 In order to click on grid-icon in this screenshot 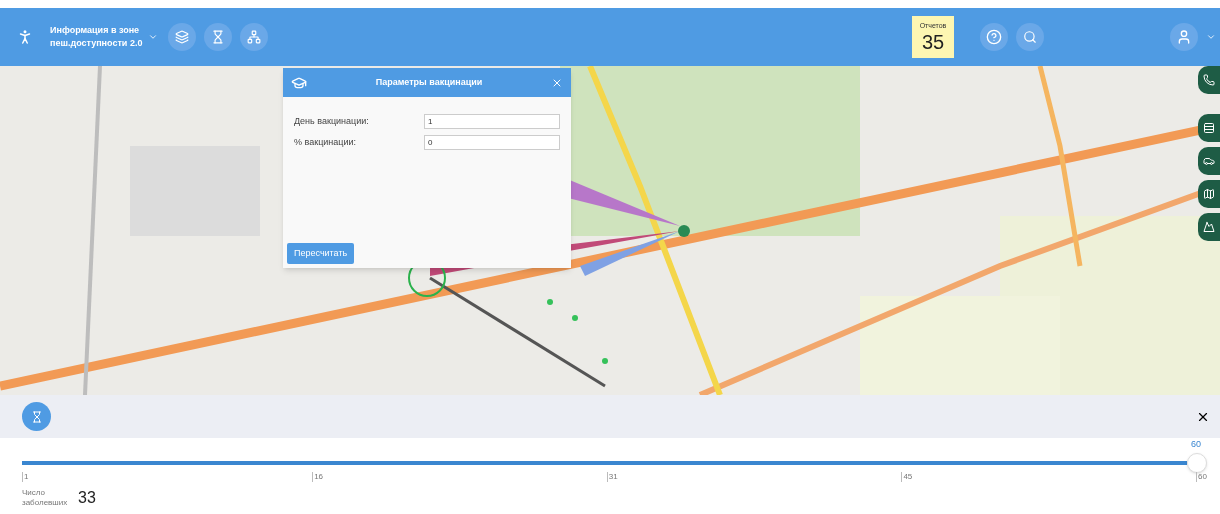, I will do `click(1209, 128)`.